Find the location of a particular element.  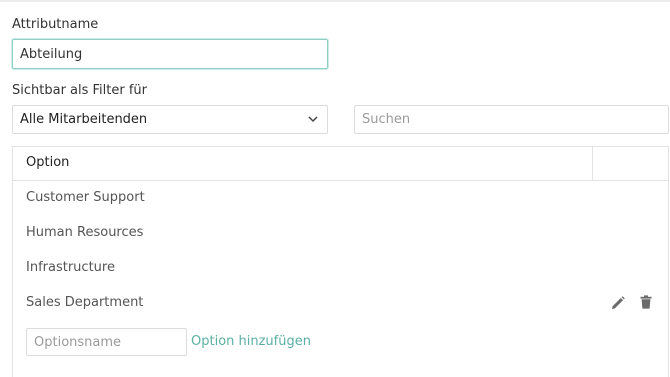

visible-filter-label: Sichtbar als Filter für is located at coordinates (80, 90).